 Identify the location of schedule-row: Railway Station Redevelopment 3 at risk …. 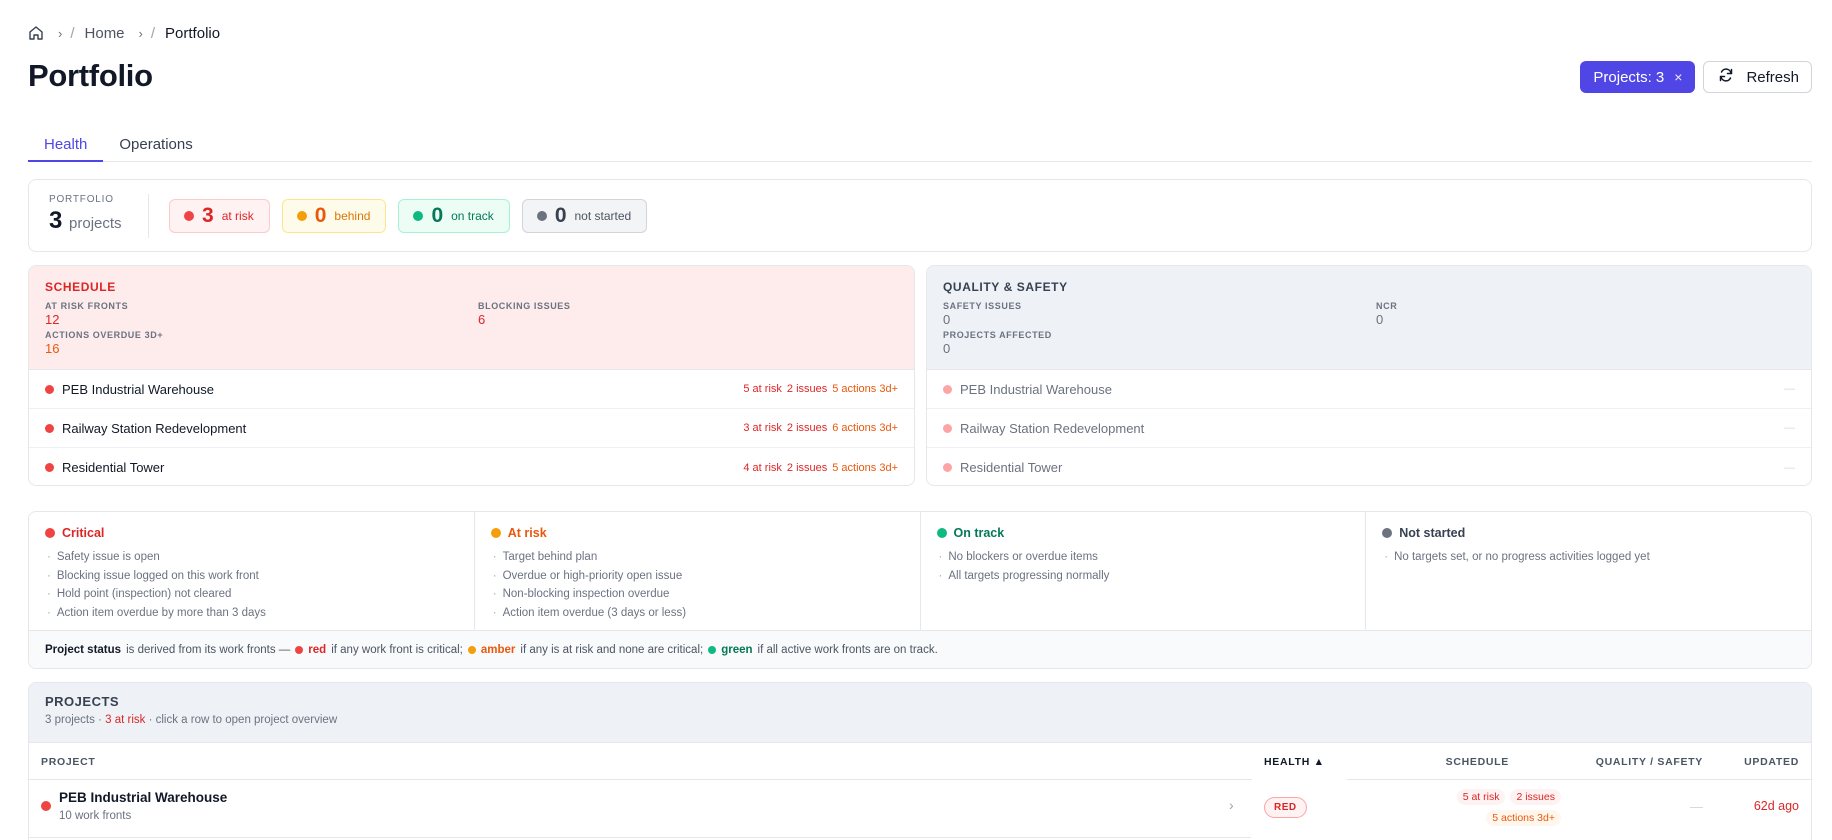
(471, 428).